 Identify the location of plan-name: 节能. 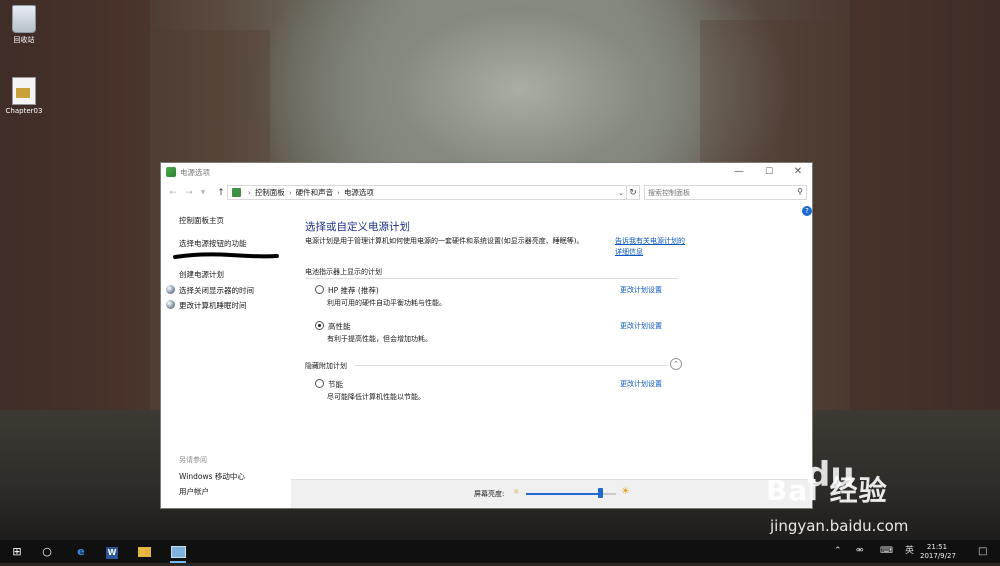
(335, 384).